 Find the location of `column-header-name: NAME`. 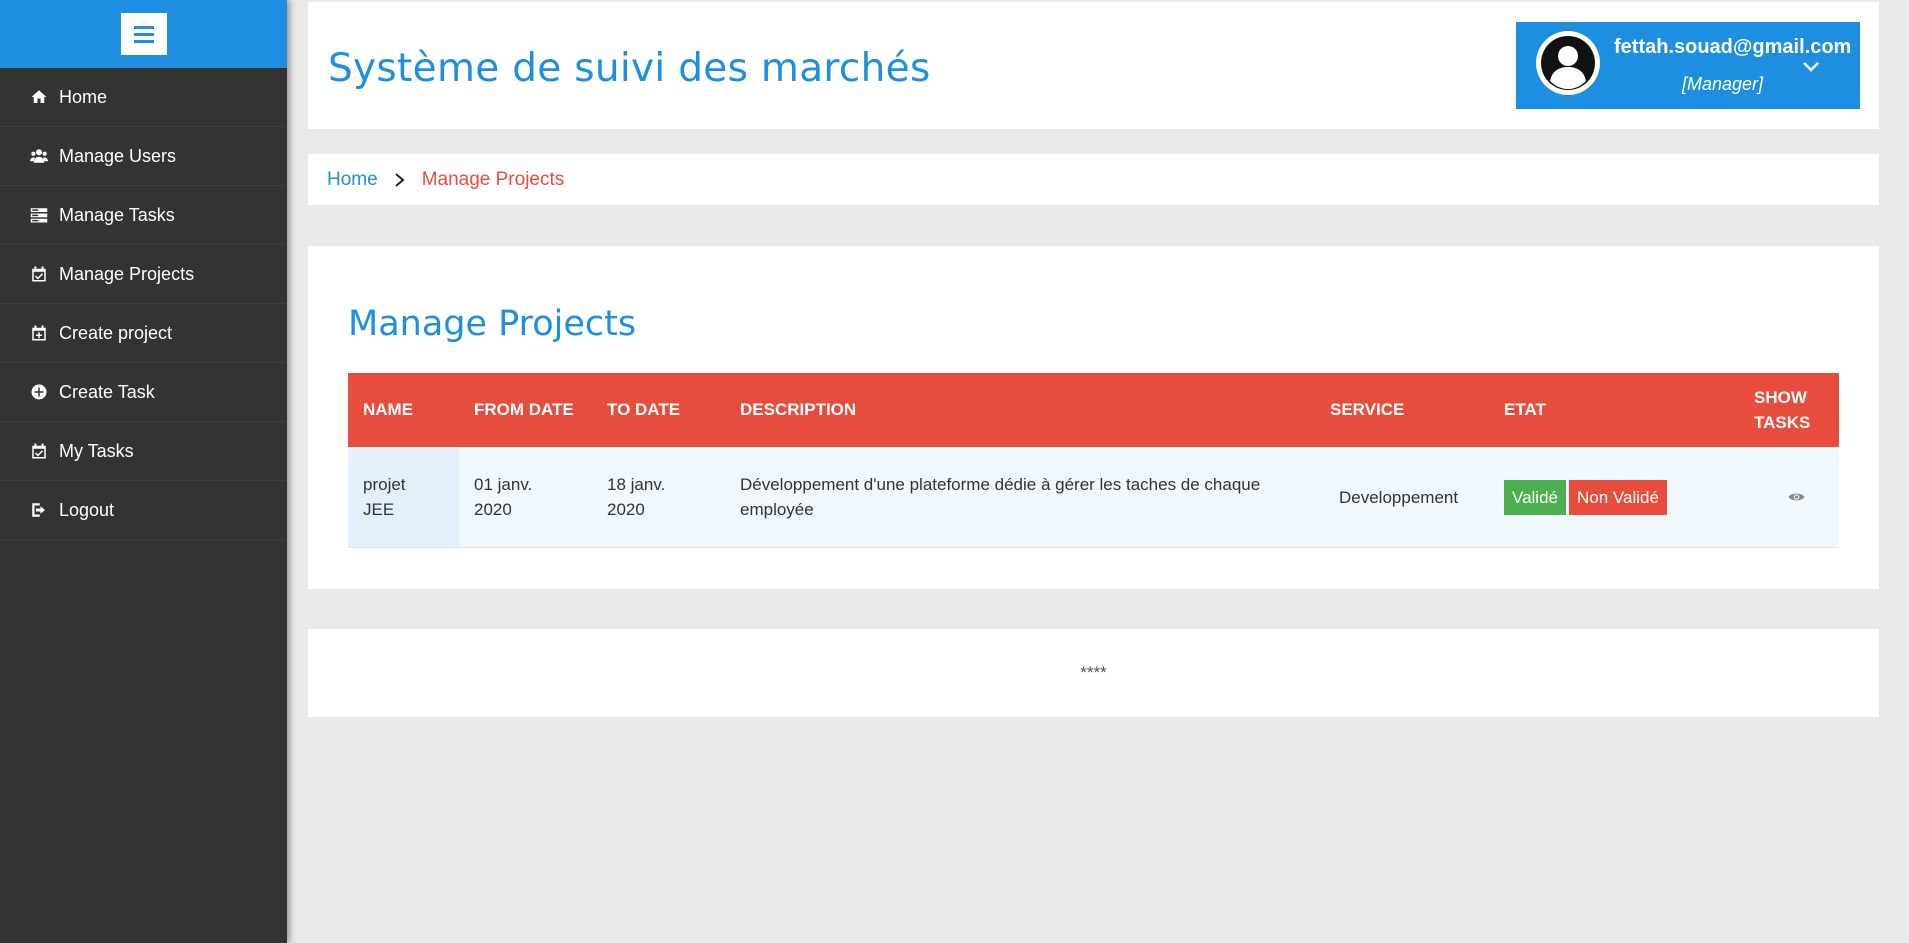

column-header-name: NAME is located at coordinates (388, 409).